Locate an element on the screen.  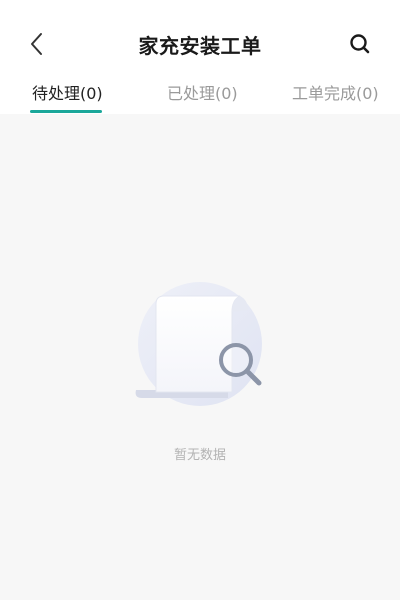
search-icon is located at coordinates (360, 44).